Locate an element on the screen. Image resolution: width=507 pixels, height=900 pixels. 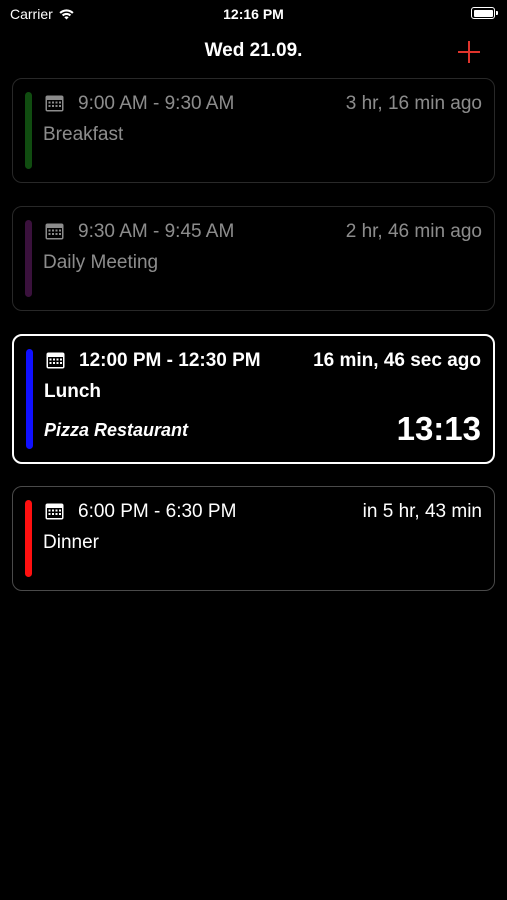
event-title: Breakfast is located at coordinates (83, 134).